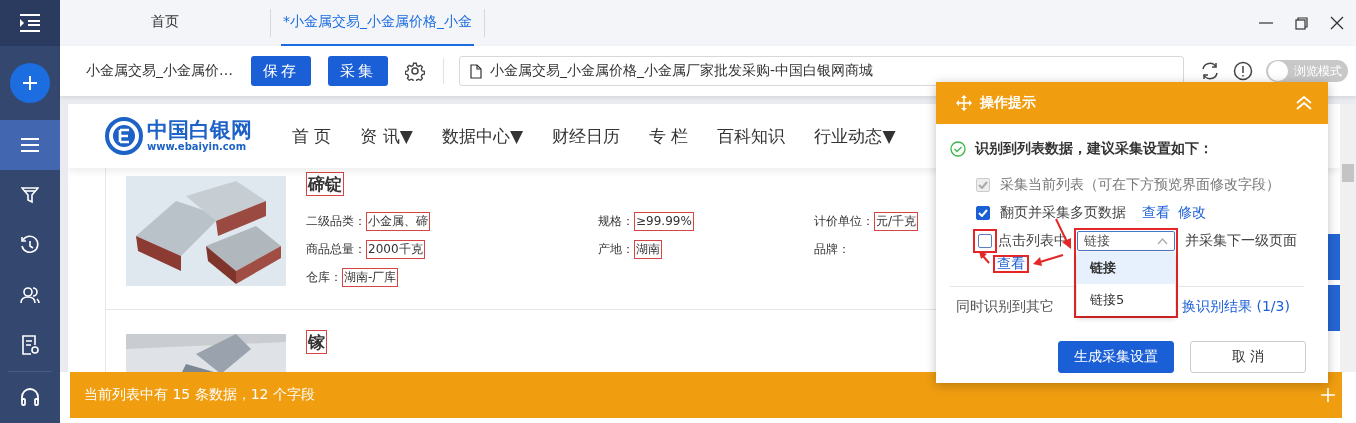  What do you see at coordinates (1094, 149) in the screenshot?
I see `dialog-message: 识别到列表数据，建议采集设置如下：` at bounding box center [1094, 149].